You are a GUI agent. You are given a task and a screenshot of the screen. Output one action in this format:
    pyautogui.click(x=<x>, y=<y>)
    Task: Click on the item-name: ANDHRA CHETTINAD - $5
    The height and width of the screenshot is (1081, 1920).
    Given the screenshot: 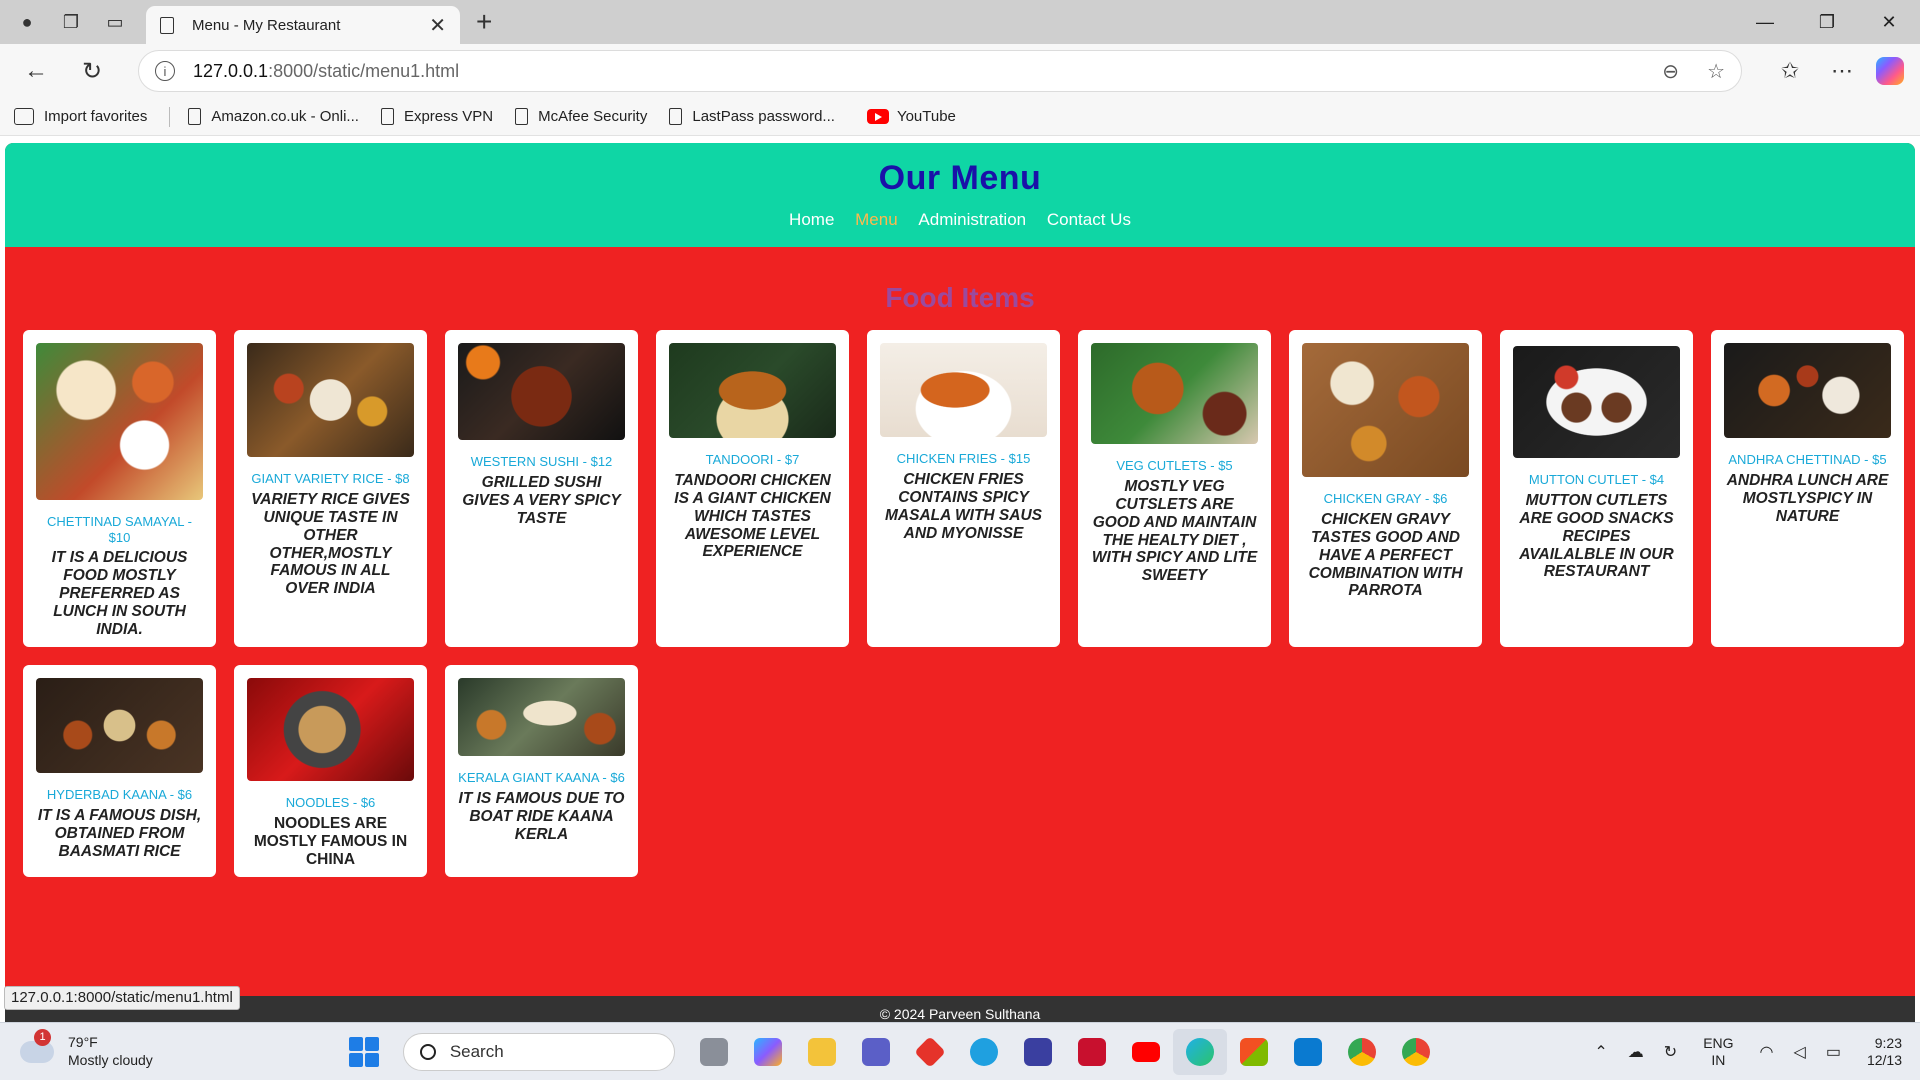 What is the action you would take?
    pyautogui.click(x=1807, y=459)
    